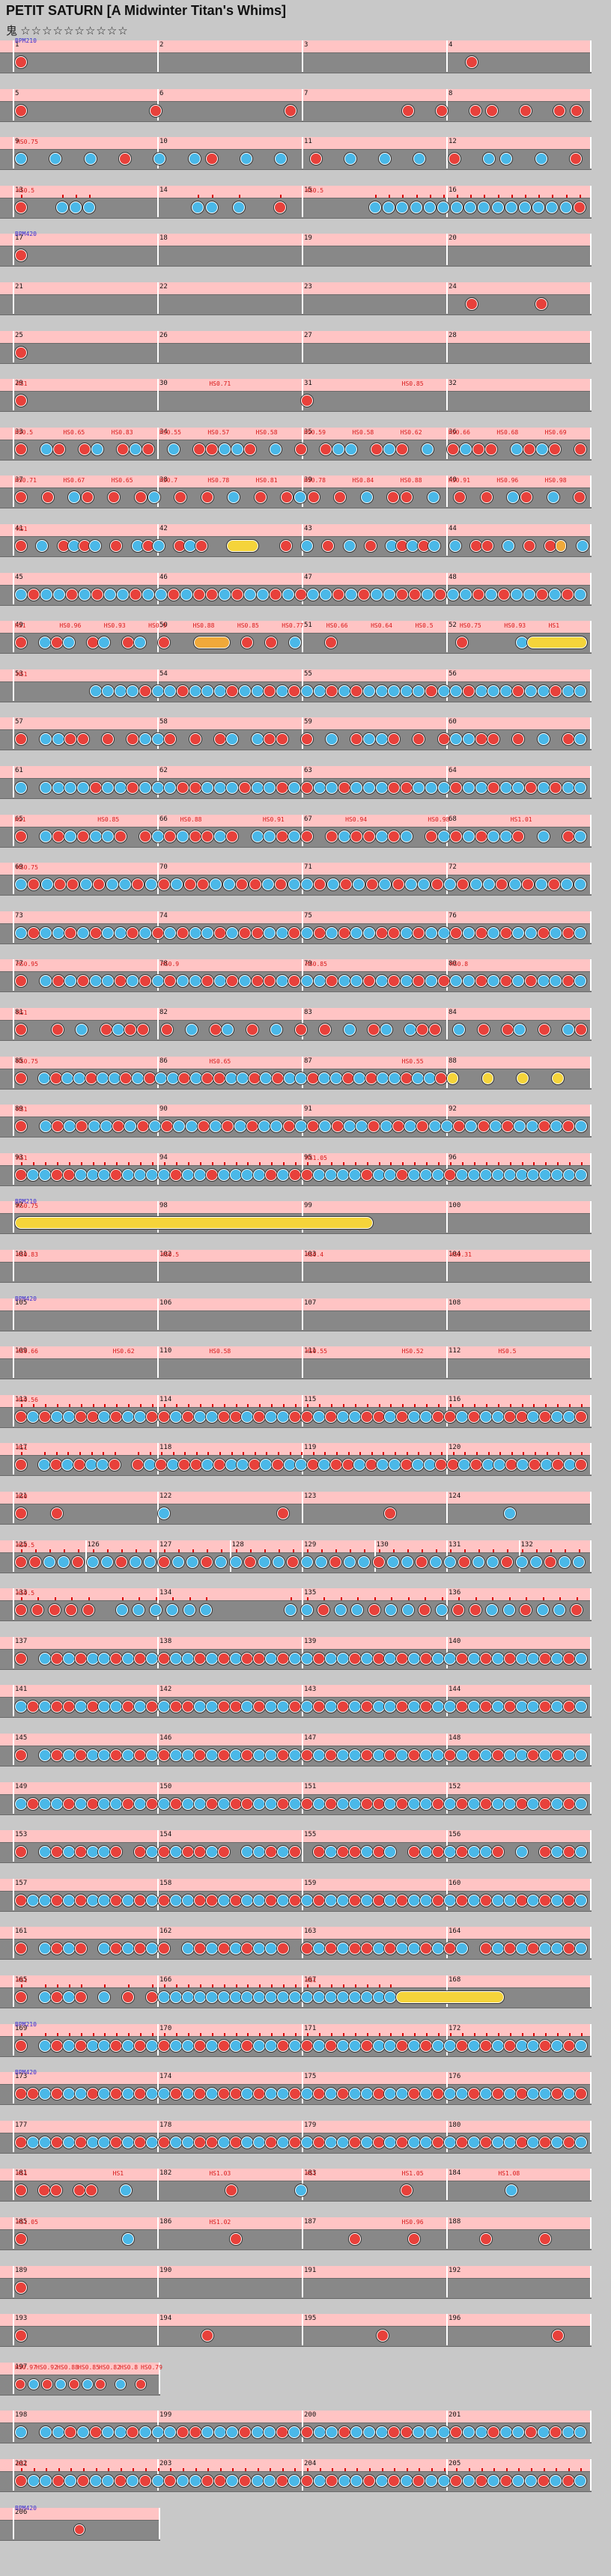 The height and width of the screenshot is (2576, 611). Describe the element at coordinates (165, 2270) in the screenshot. I see `measure-number: 190` at that location.